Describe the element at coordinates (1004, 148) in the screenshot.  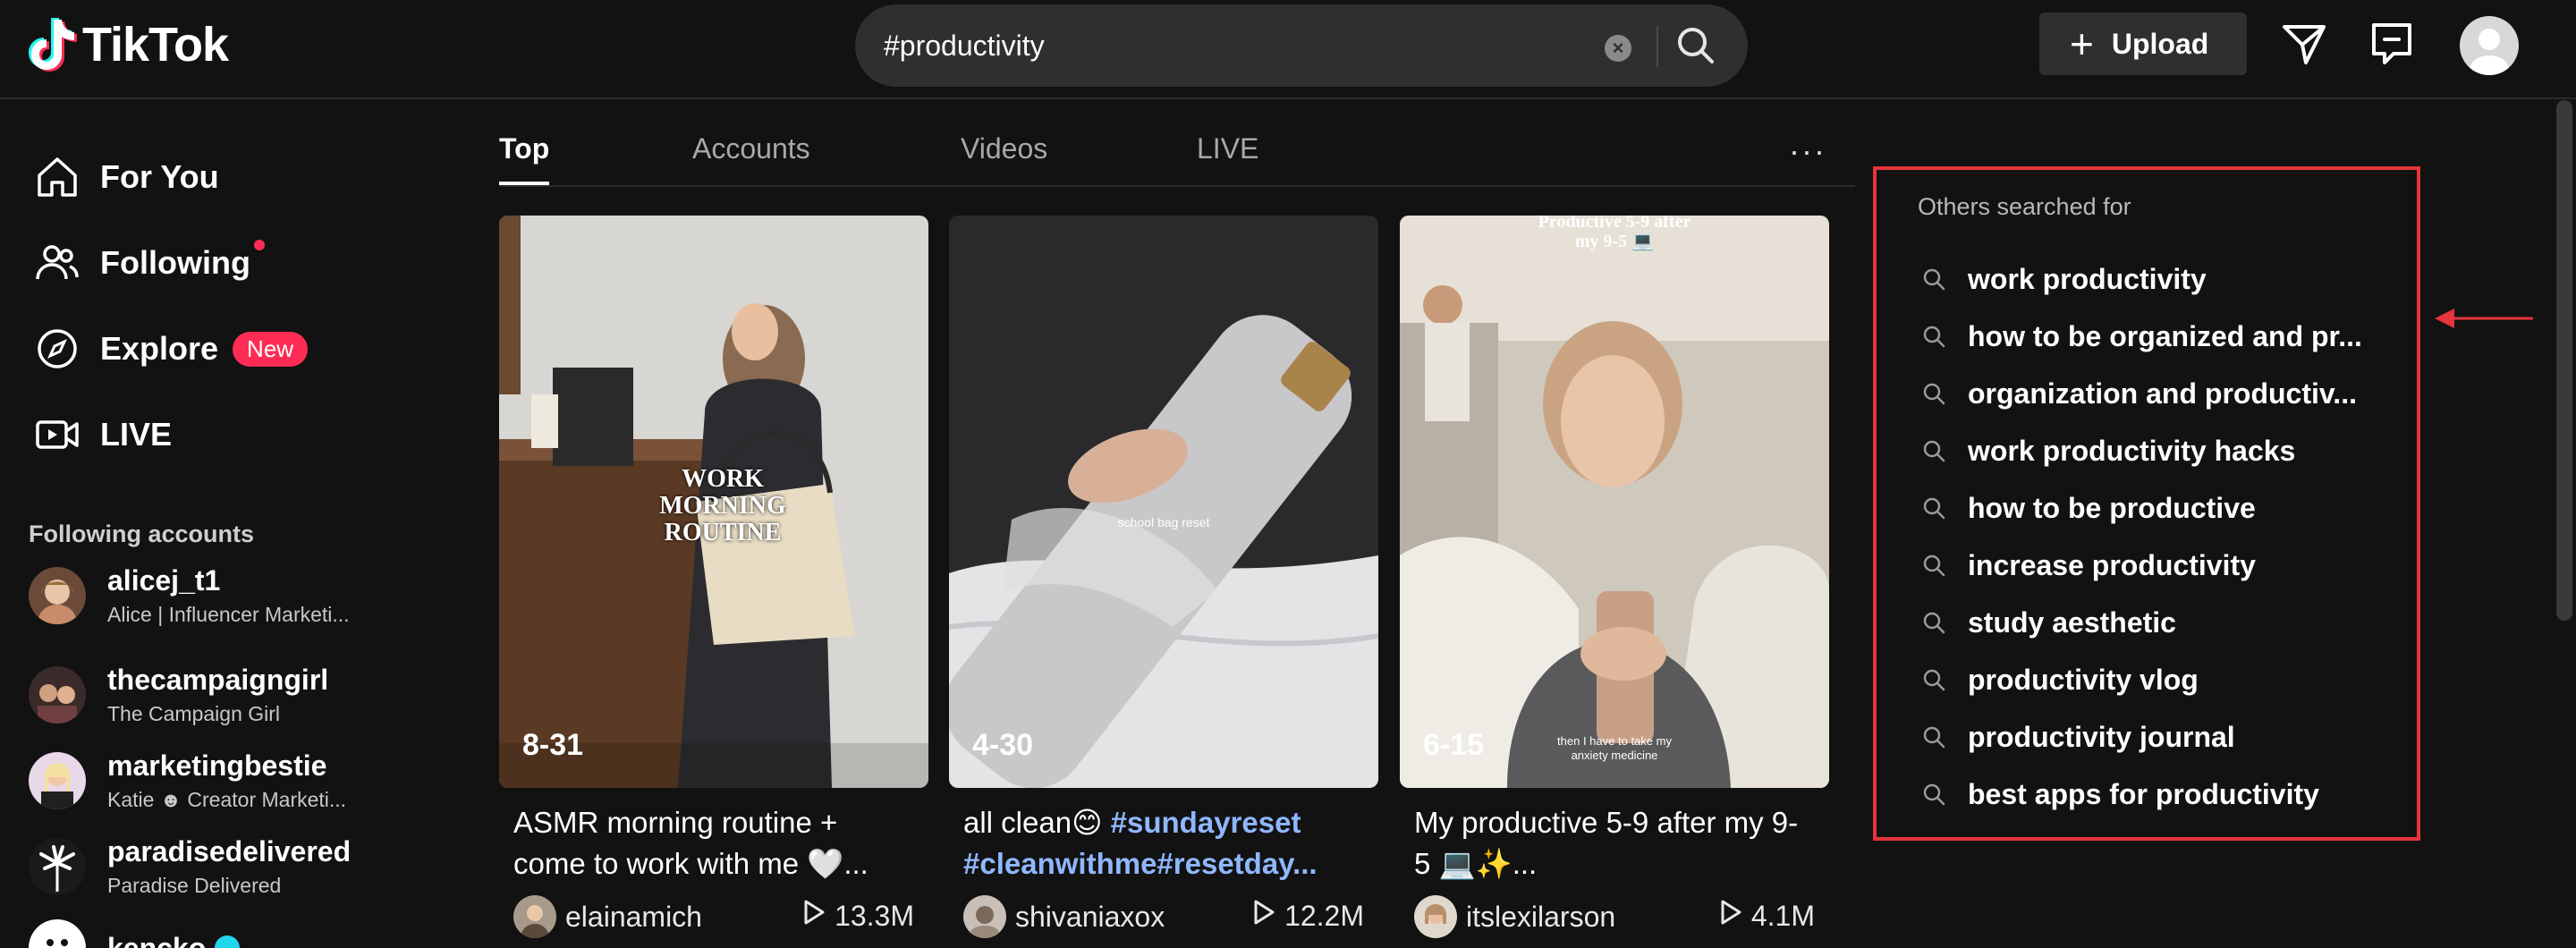
I see `tab-videos: Videos` at that location.